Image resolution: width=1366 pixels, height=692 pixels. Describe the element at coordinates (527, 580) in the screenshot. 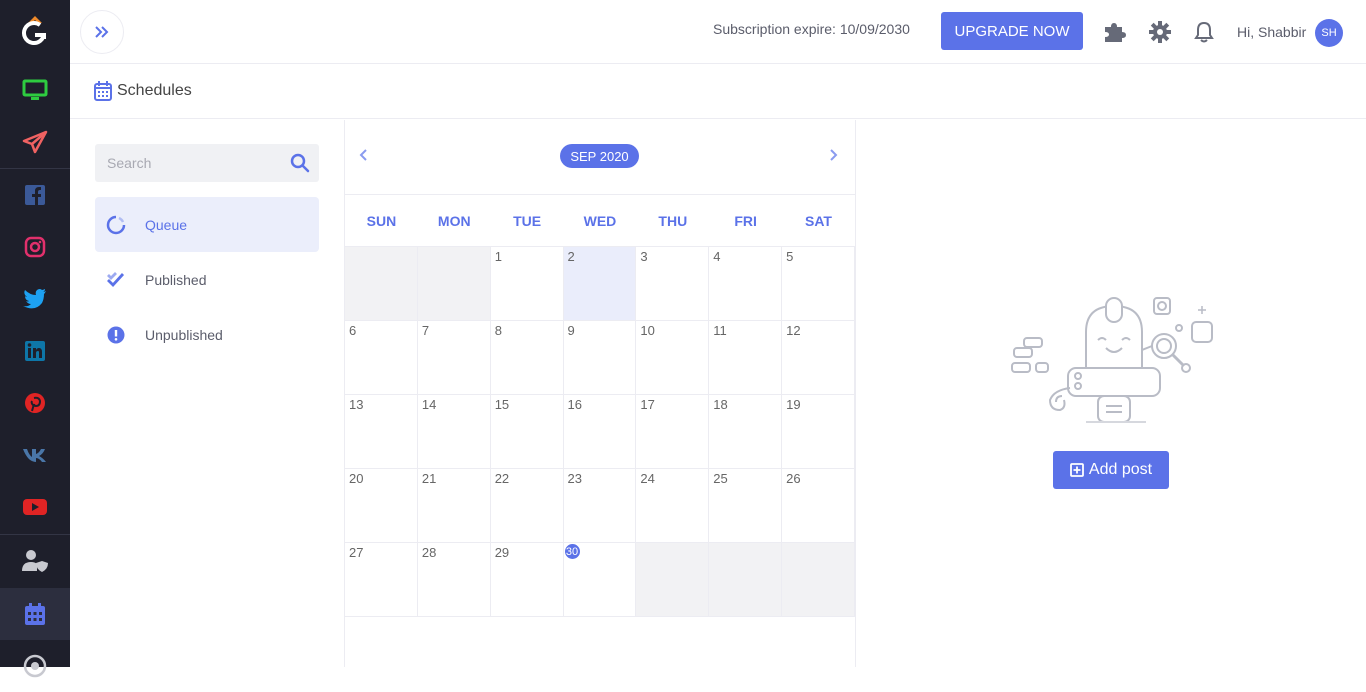

I see `calendar-day-cell: 29` at that location.